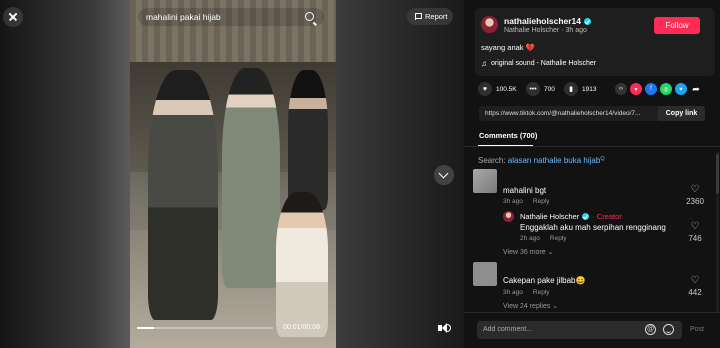 This screenshot has height=348, width=720. What do you see at coordinates (508, 216) in the screenshot?
I see `reply-author-avatar` at bounding box center [508, 216].